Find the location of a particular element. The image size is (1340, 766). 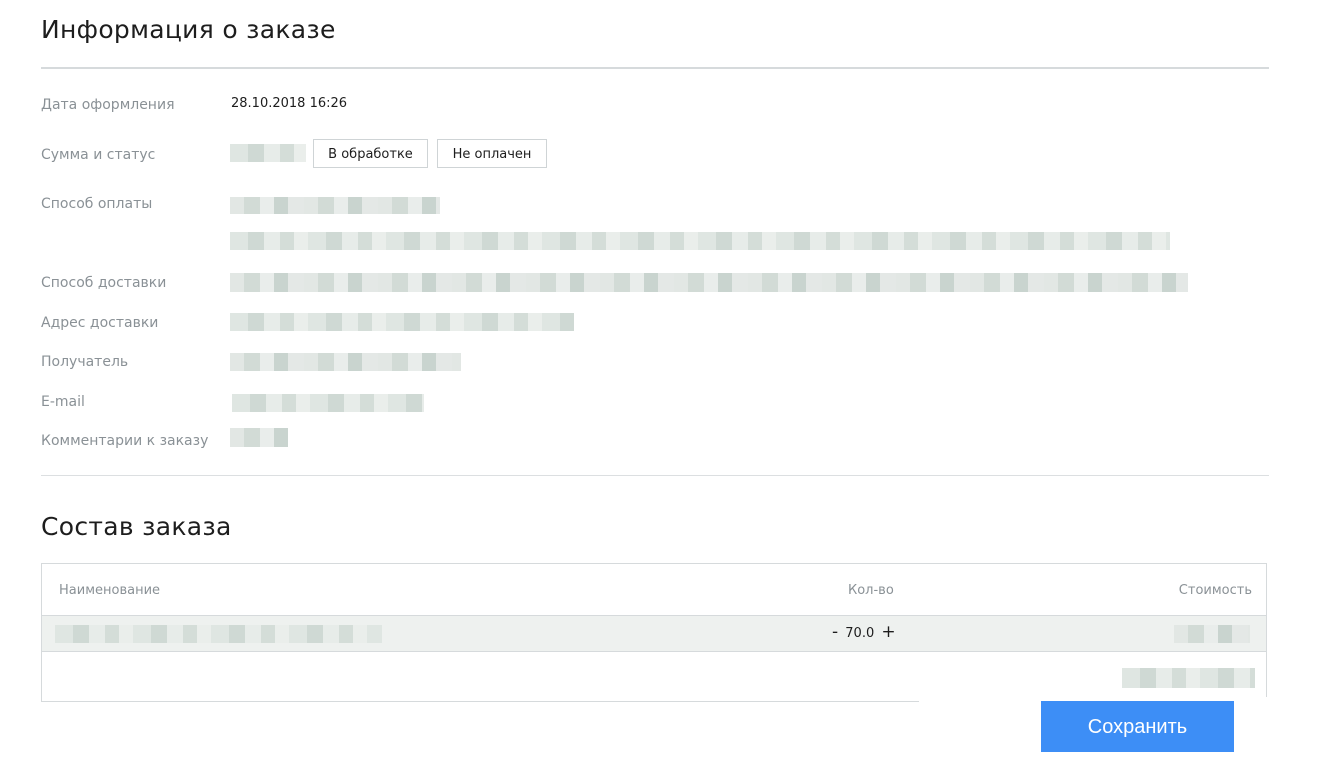

order-sum-redacted is located at coordinates (268, 153).